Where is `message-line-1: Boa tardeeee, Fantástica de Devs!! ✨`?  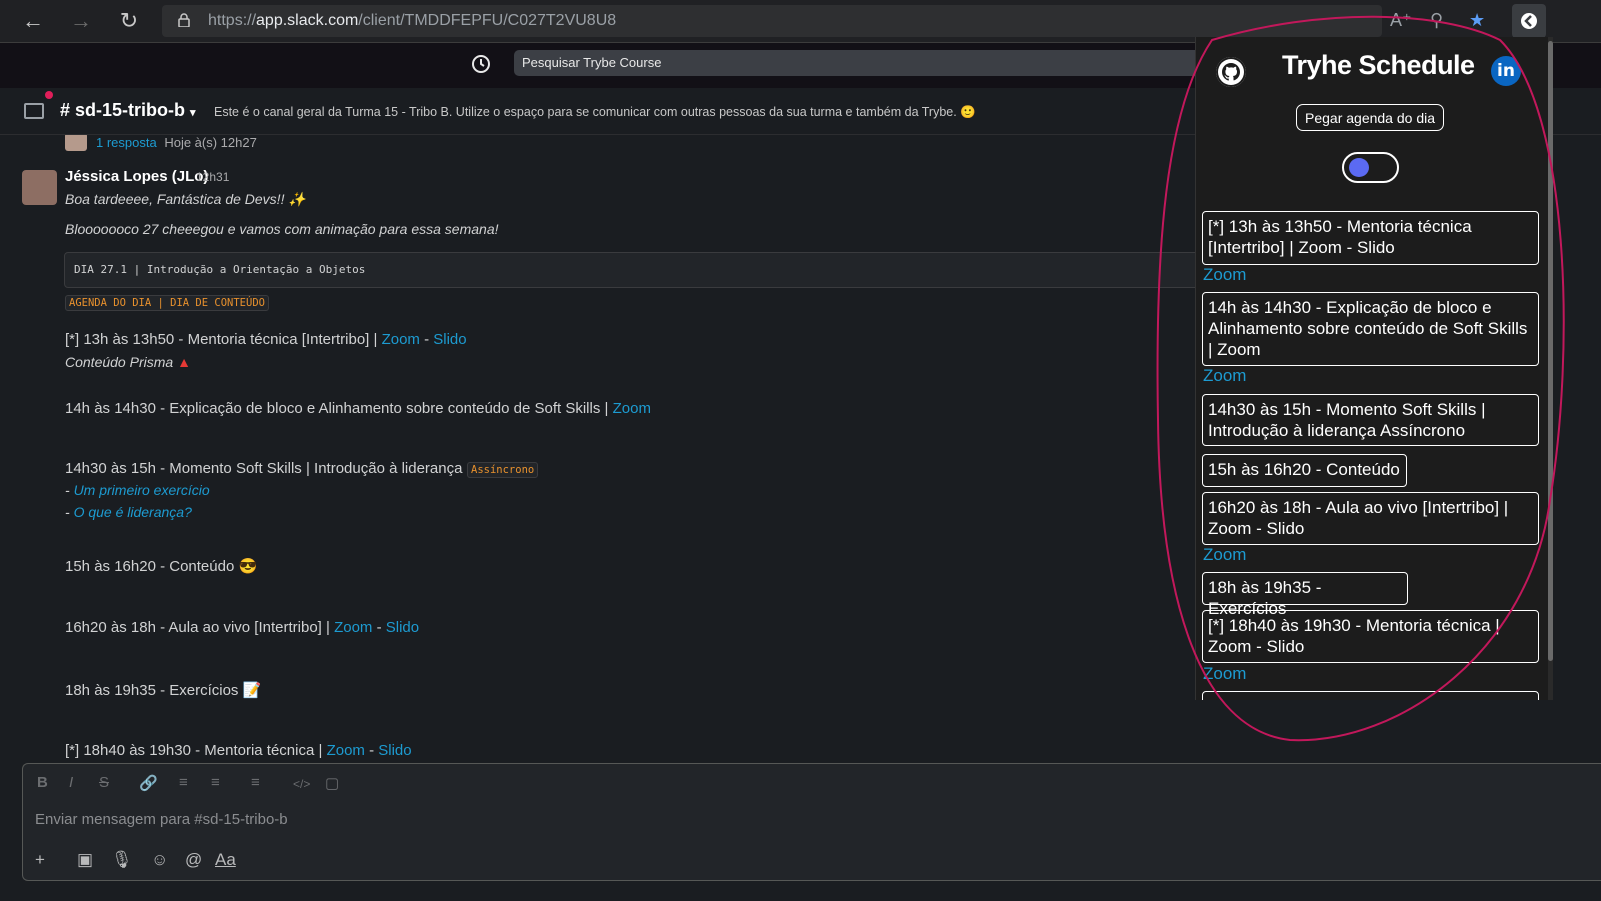 message-line-1: Boa tardeeee, Fantástica de Devs!! ✨ is located at coordinates (185, 199).